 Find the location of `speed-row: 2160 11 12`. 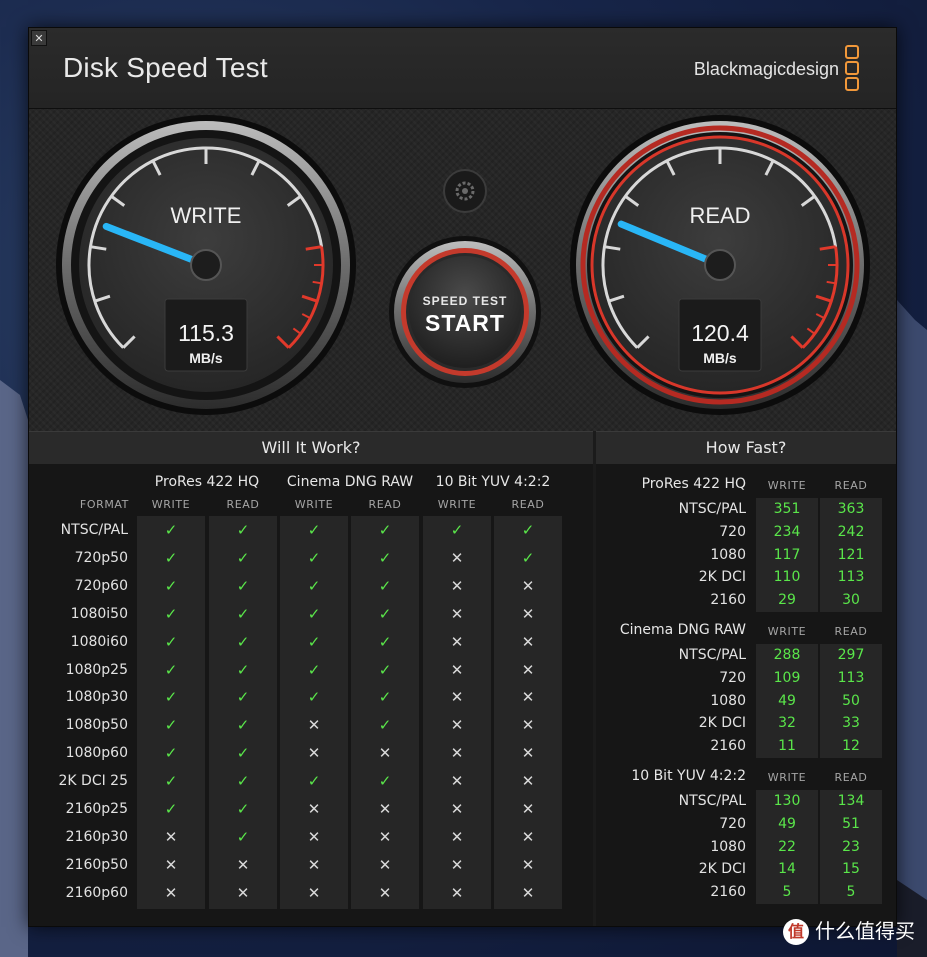

speed-row: 2160 11 12 is located at coordinates (746, 746).